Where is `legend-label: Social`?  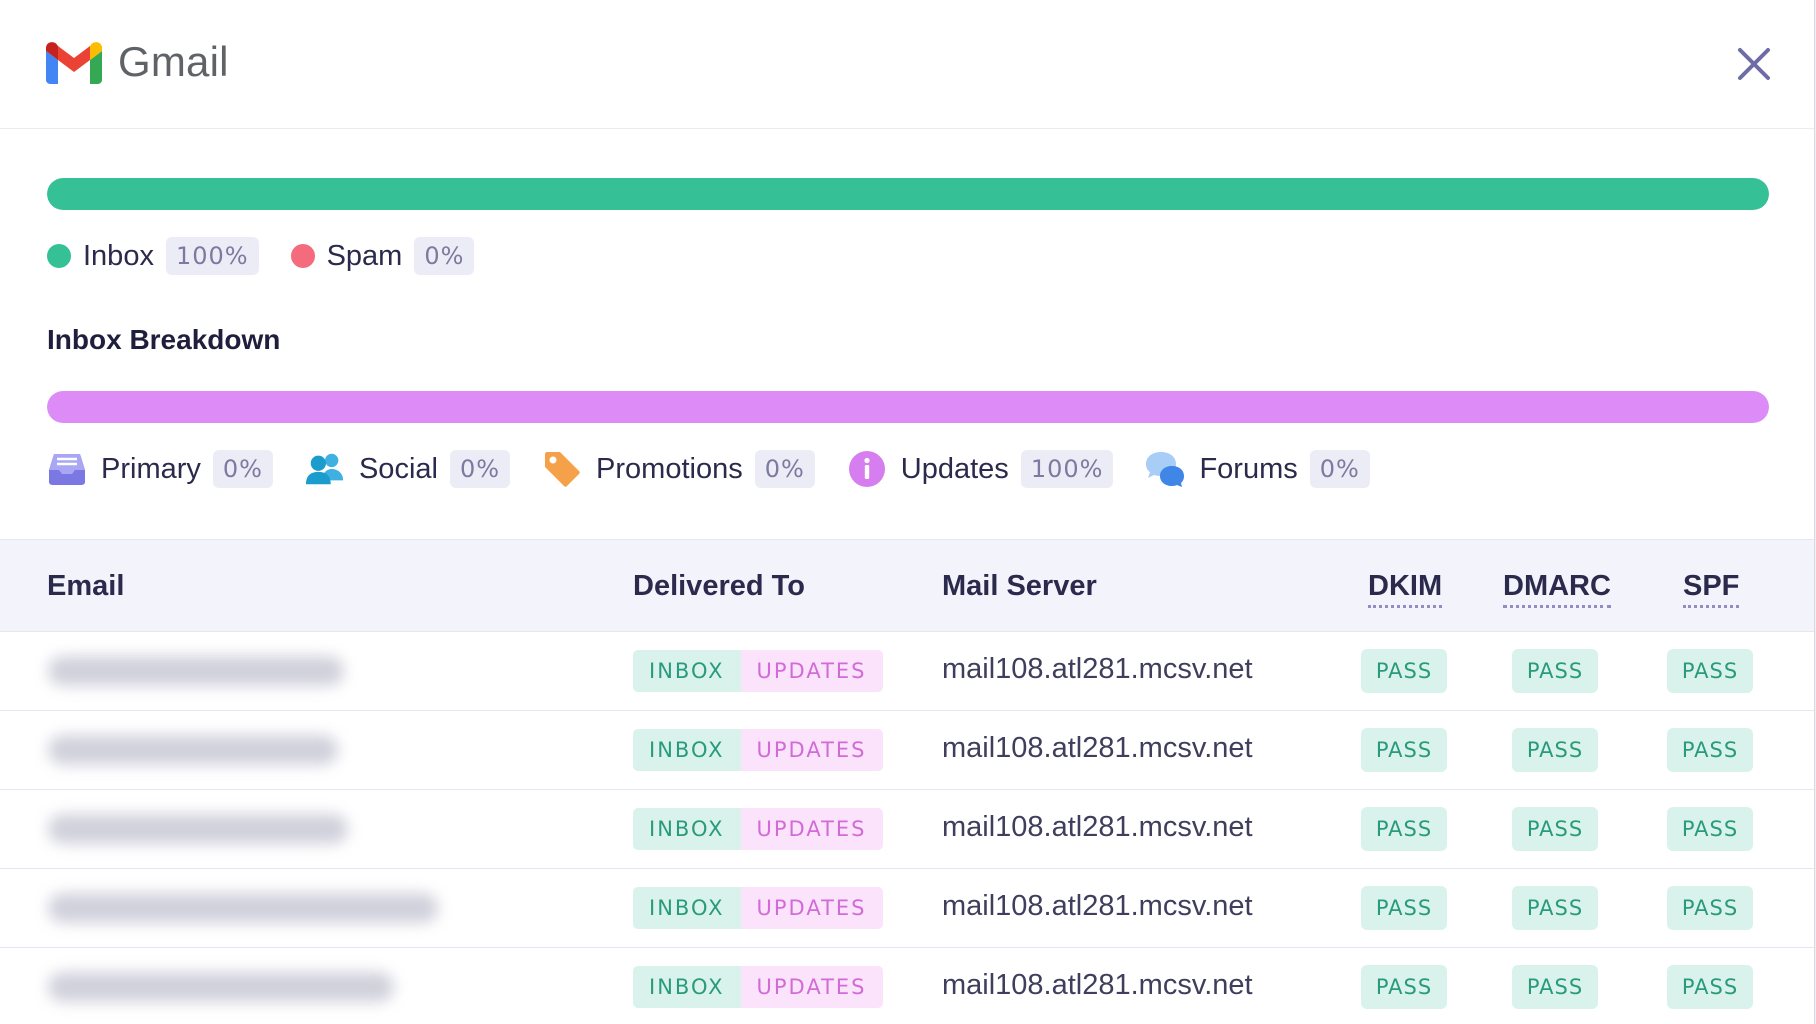
legend-label: Social is located at coordinates (398, 468).